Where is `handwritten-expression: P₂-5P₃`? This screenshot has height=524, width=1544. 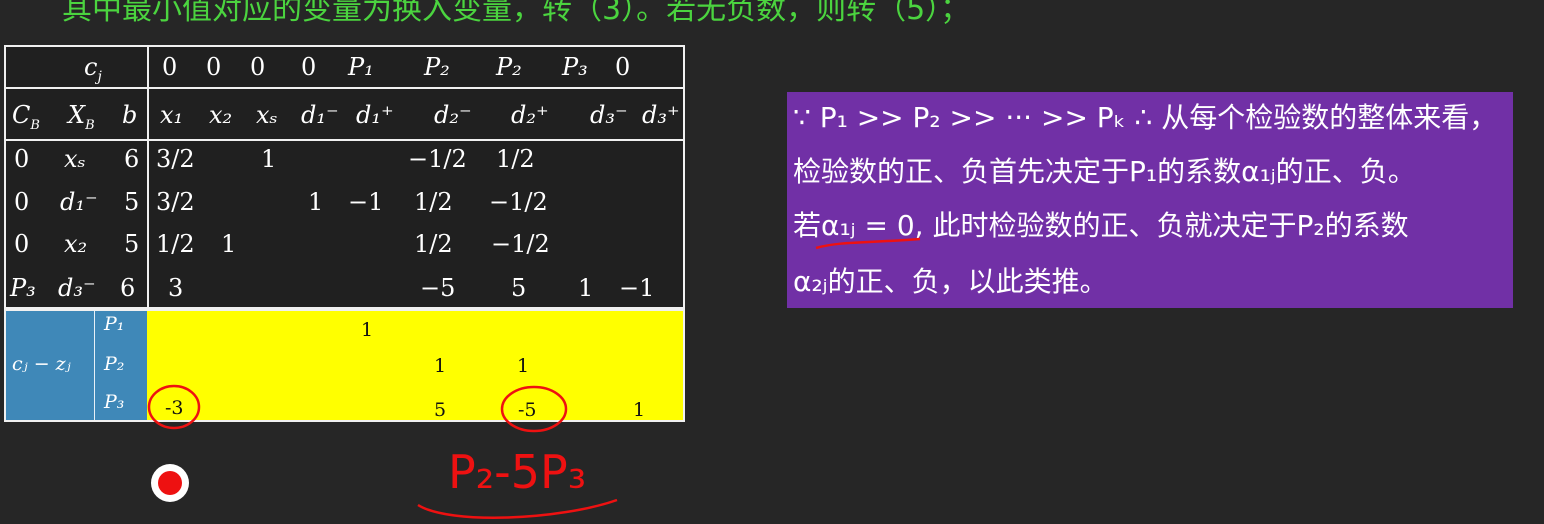 handwritten-expression: P₂-5P₃ is located at coordinates (517, 472).